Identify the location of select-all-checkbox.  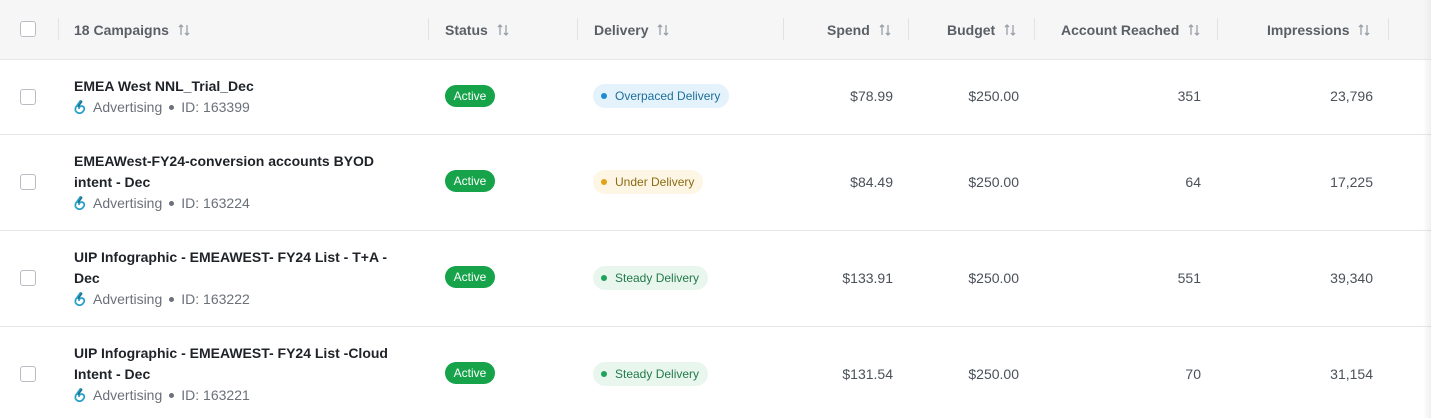
(28, 29).